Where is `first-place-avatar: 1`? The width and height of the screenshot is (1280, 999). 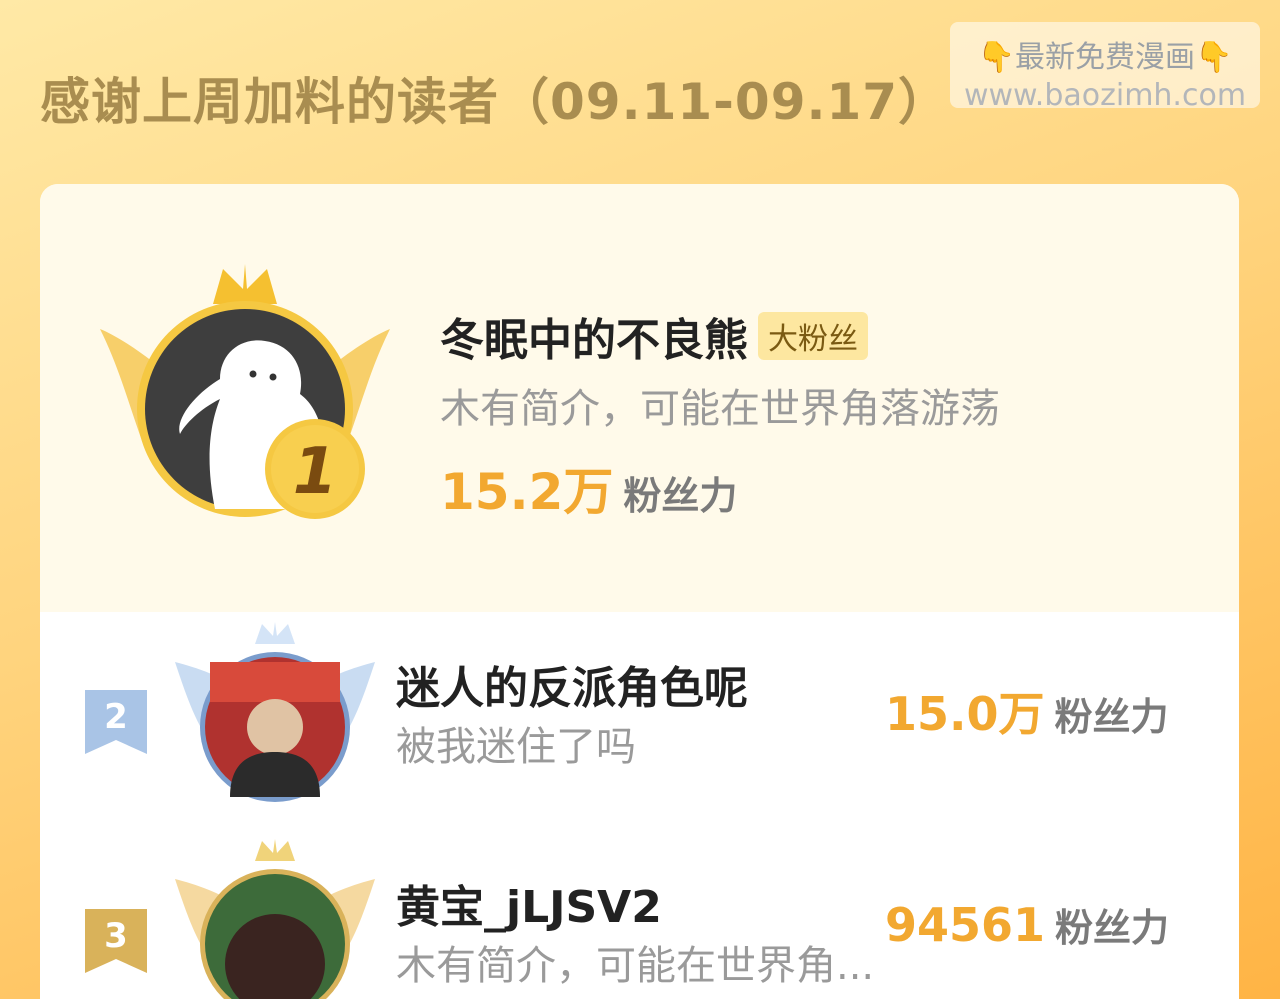
first-place-avatar: 1 is located at coordinates (245, 404).